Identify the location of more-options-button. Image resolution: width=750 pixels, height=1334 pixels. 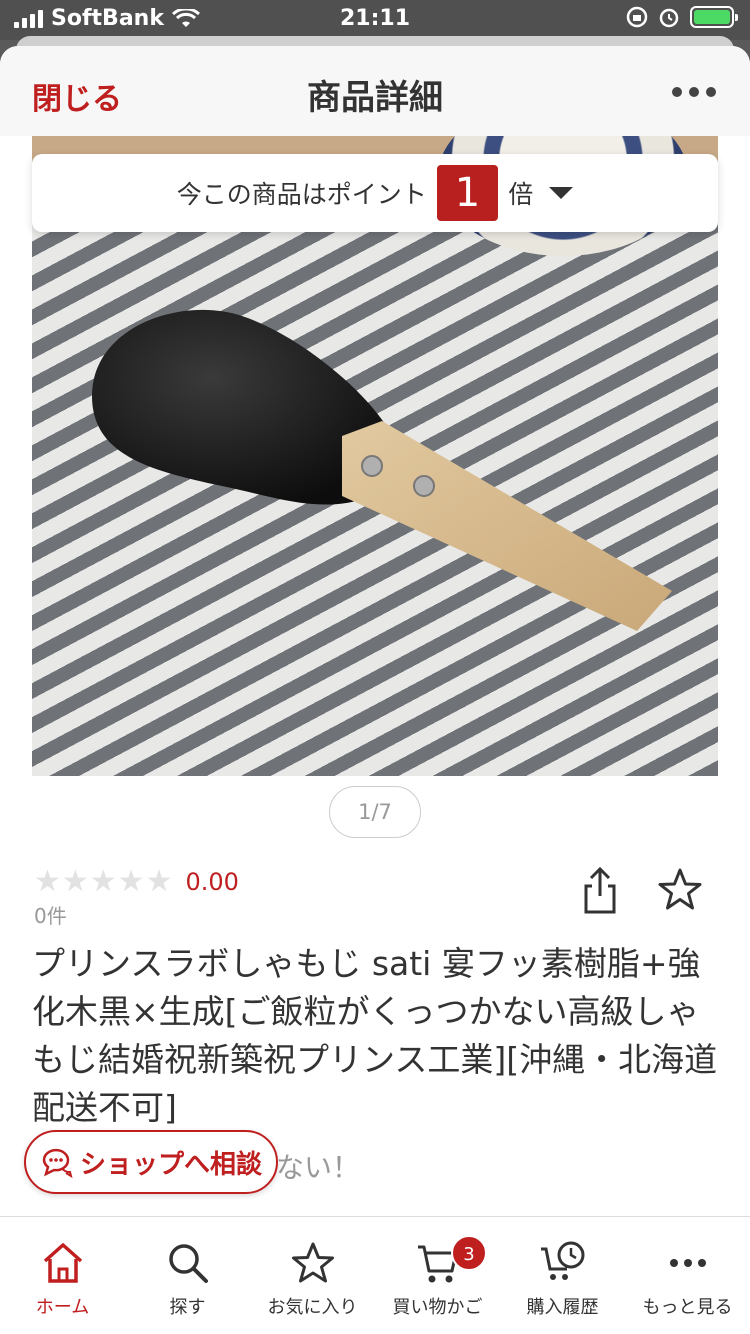
(694, 92).